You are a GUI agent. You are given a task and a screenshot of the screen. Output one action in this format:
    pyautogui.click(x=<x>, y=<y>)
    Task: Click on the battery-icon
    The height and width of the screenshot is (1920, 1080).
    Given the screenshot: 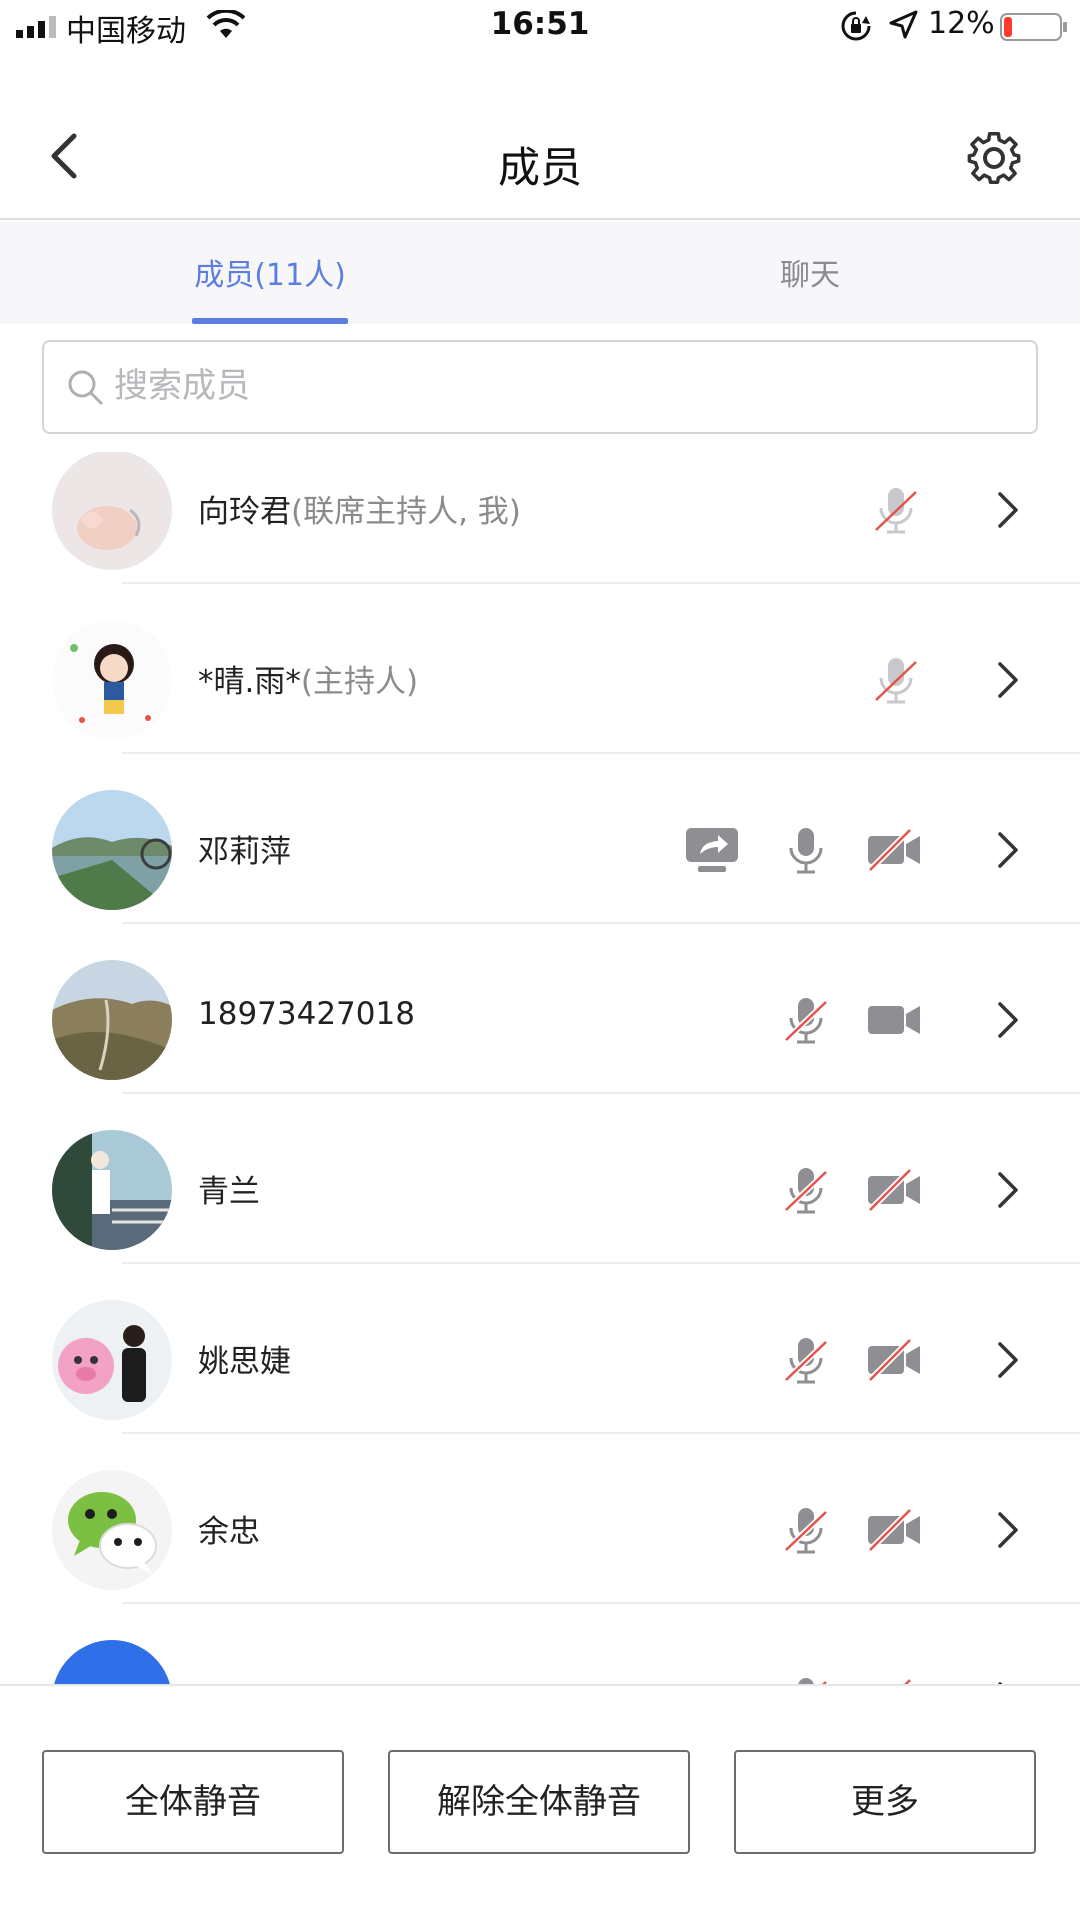 What is the action you would take?
    pyautogui.click(x=1033, y=27)
    